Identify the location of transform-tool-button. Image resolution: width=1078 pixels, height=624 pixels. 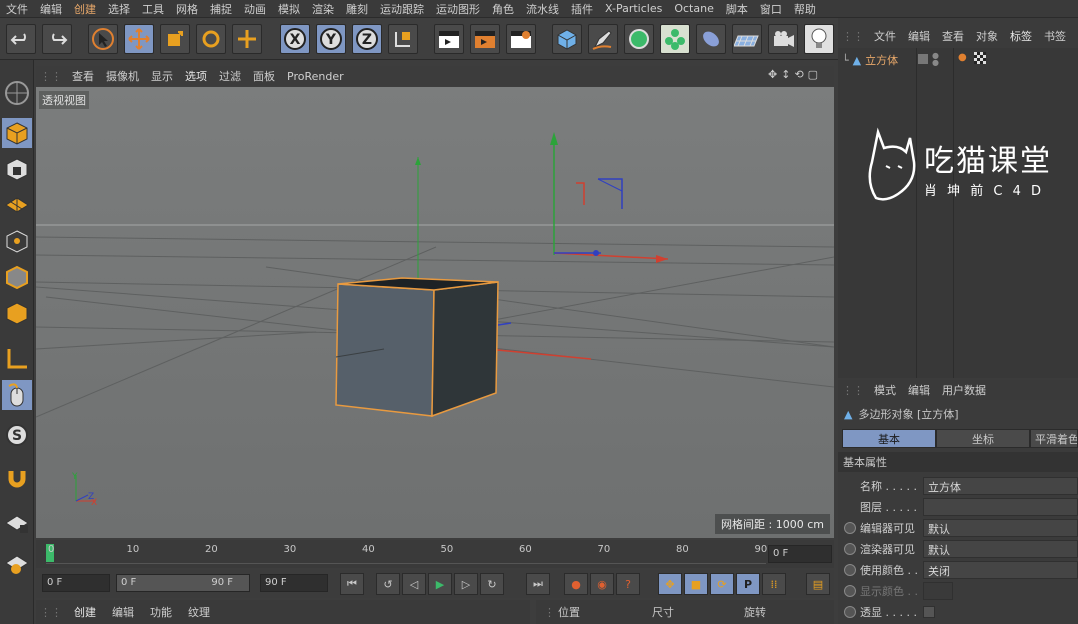
(247, 39).